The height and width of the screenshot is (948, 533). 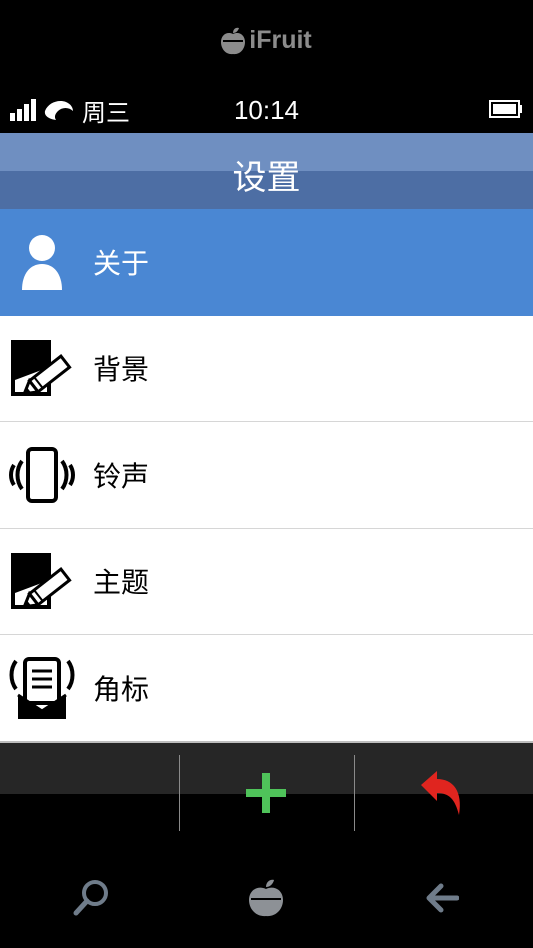 I want to click on undo-arrow-icon, so click(x=440, y=793).